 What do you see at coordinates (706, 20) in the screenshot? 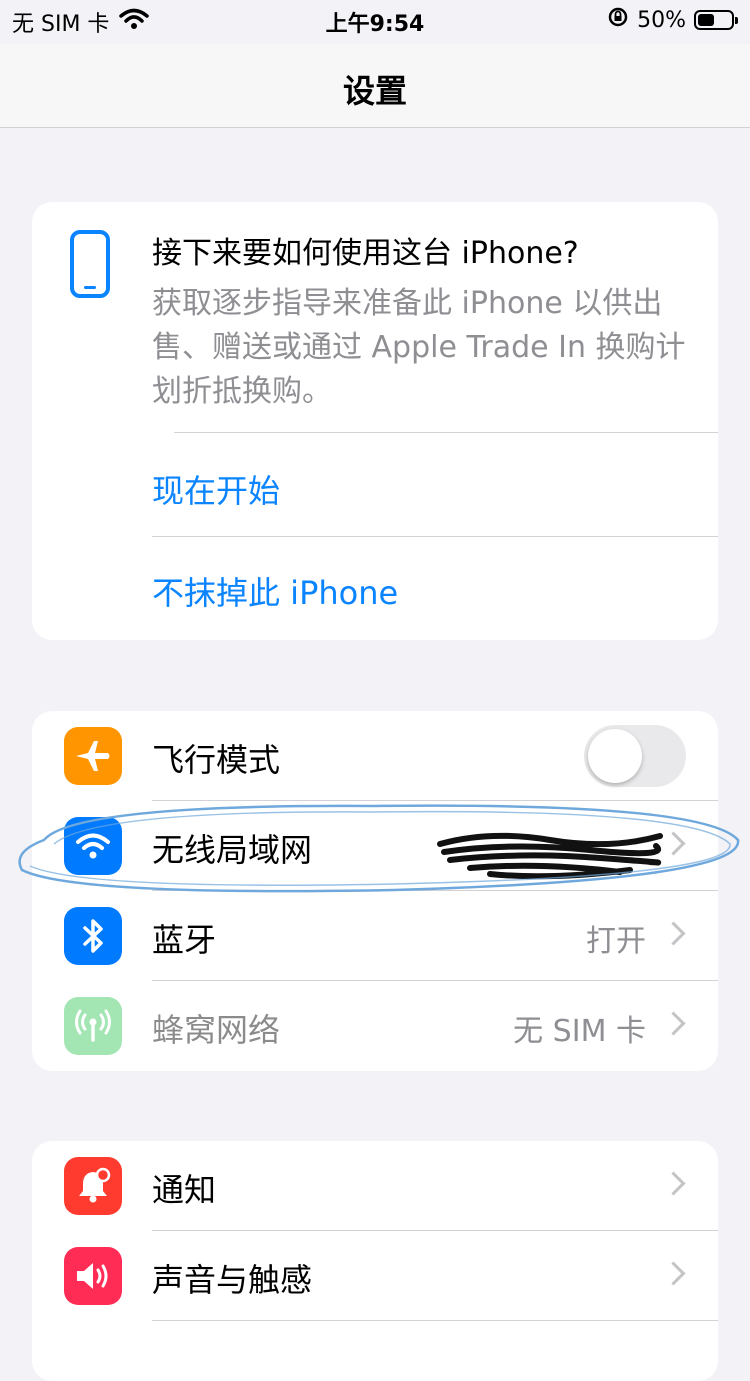
I see `battery-level` at bounding box center [706, 20].